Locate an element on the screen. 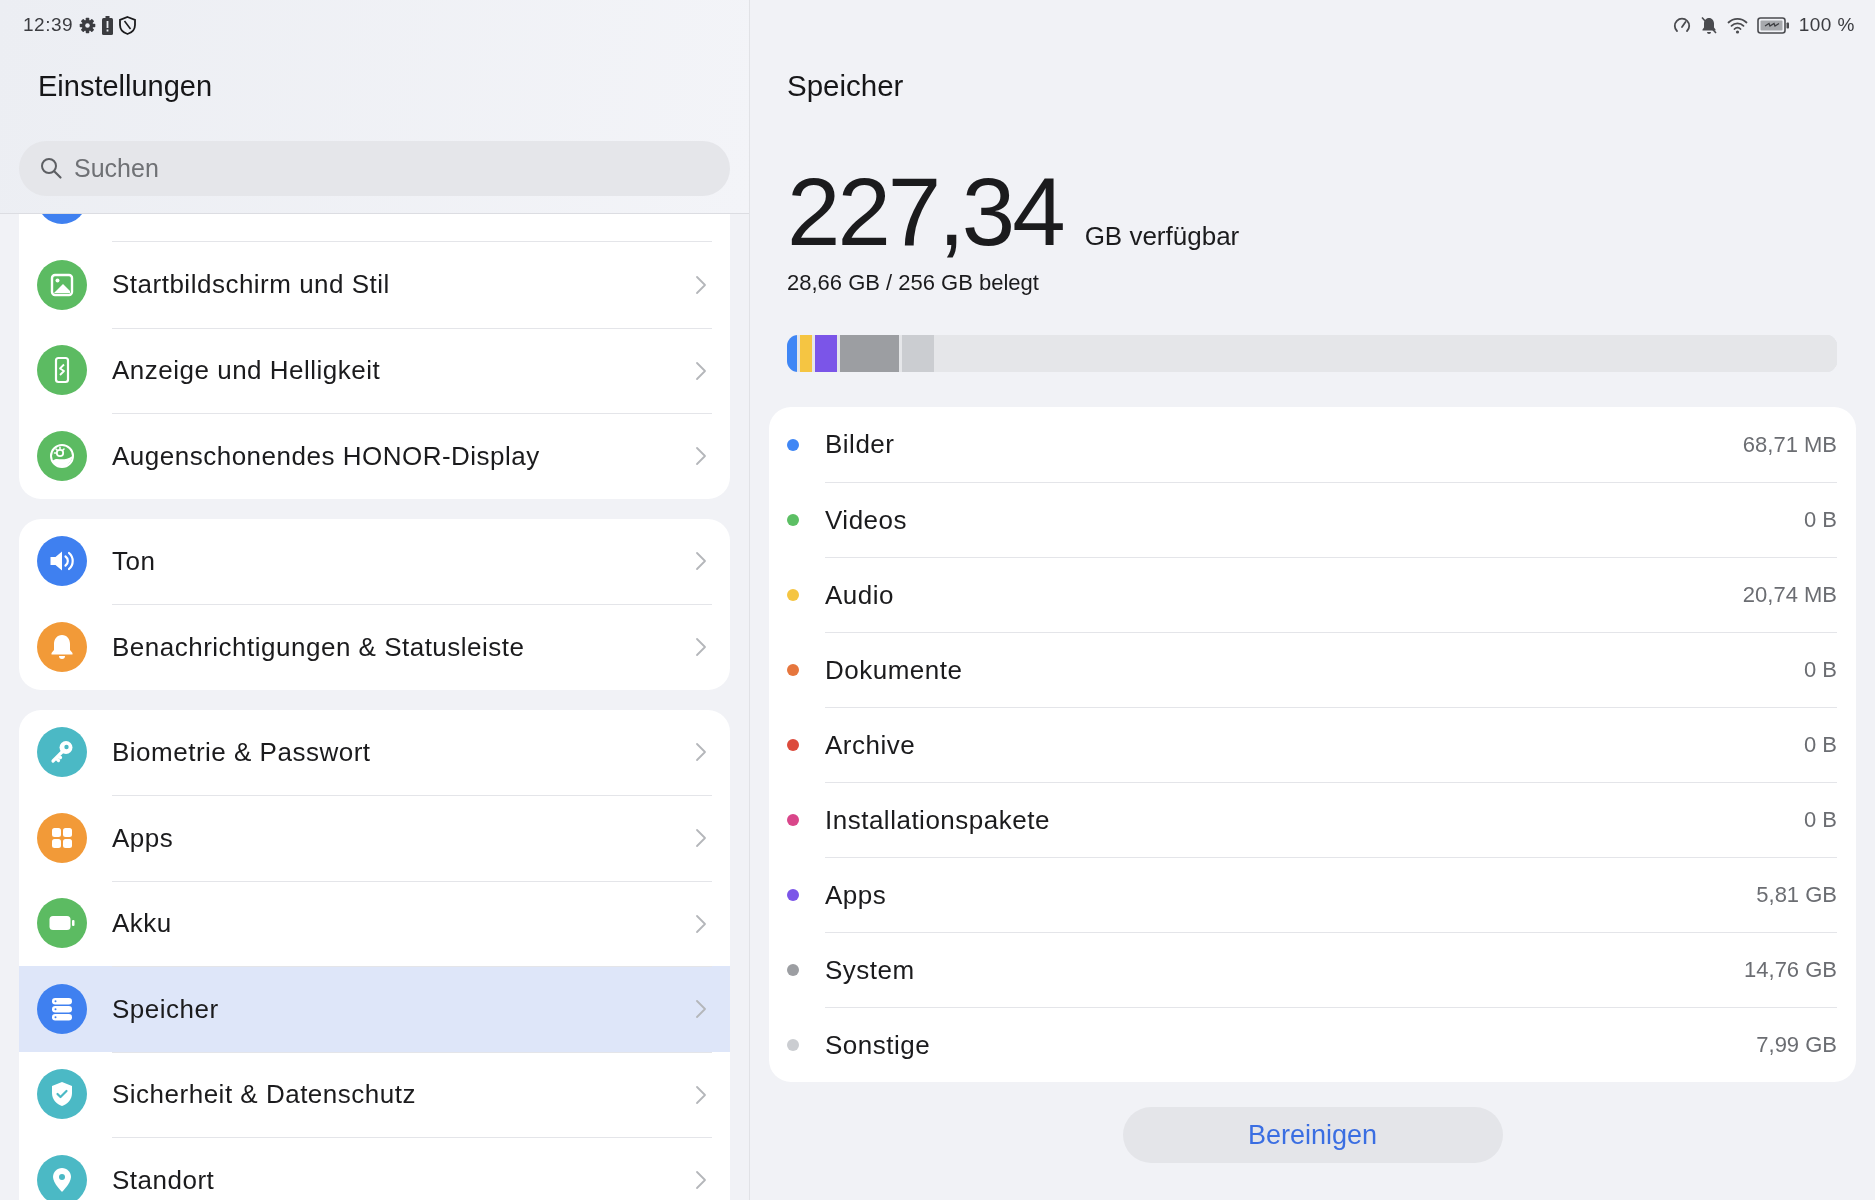 Image resolution: width=1875 pixels, height=1200 pixels. available-value: 227,34 is located at coordinates (925, 212).